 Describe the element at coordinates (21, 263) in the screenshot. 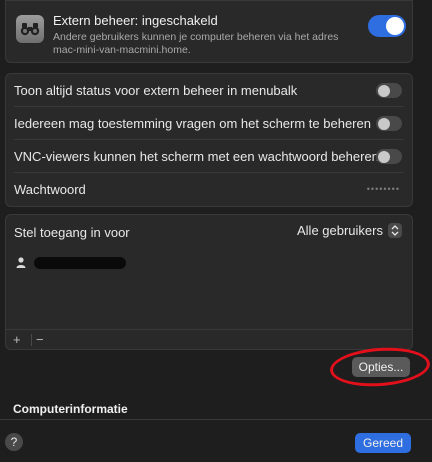

I see `person-icon` at that location.